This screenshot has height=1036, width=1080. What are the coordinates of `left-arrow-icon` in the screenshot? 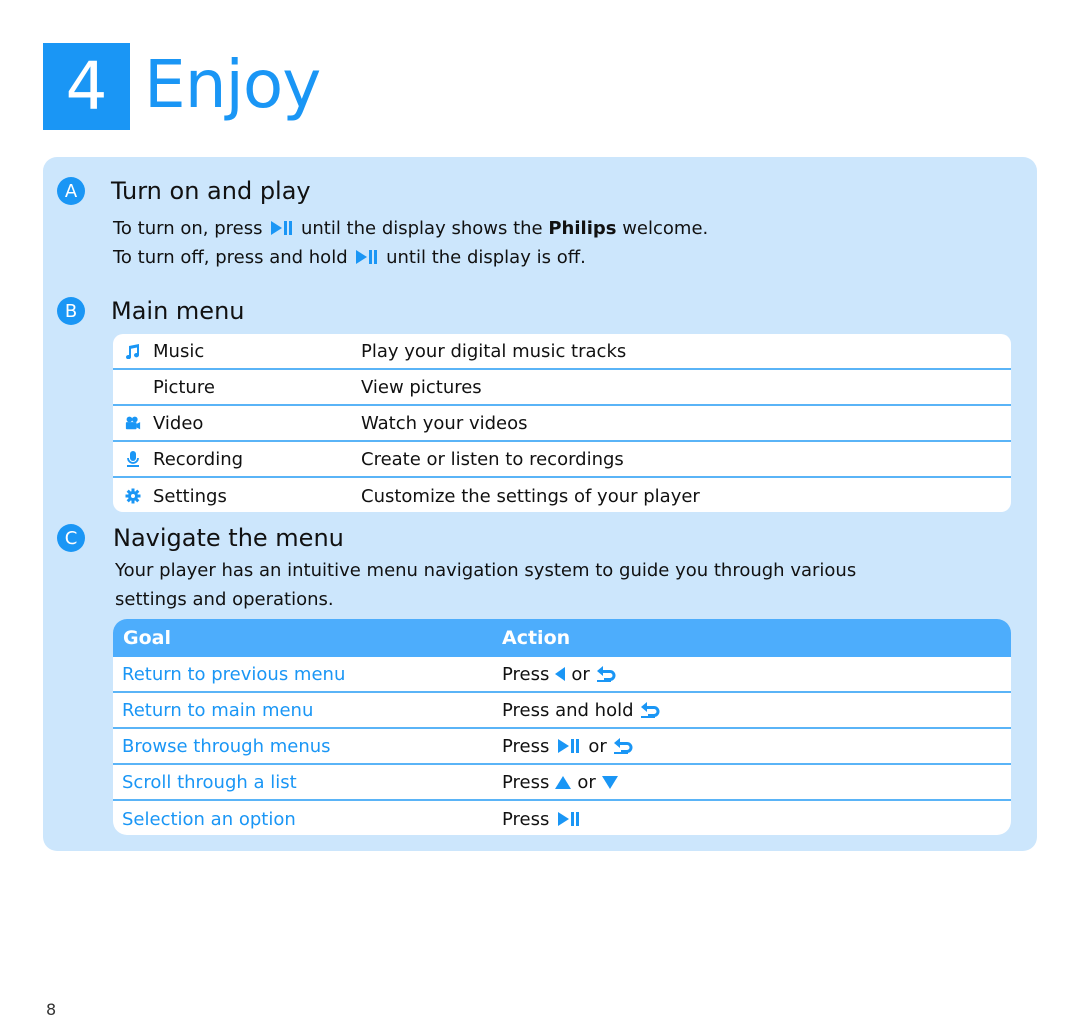 It's located at (560, 674).